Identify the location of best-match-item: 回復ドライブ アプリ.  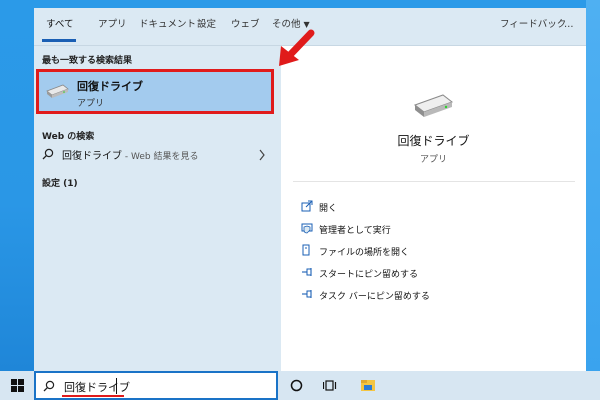
(155, 91).